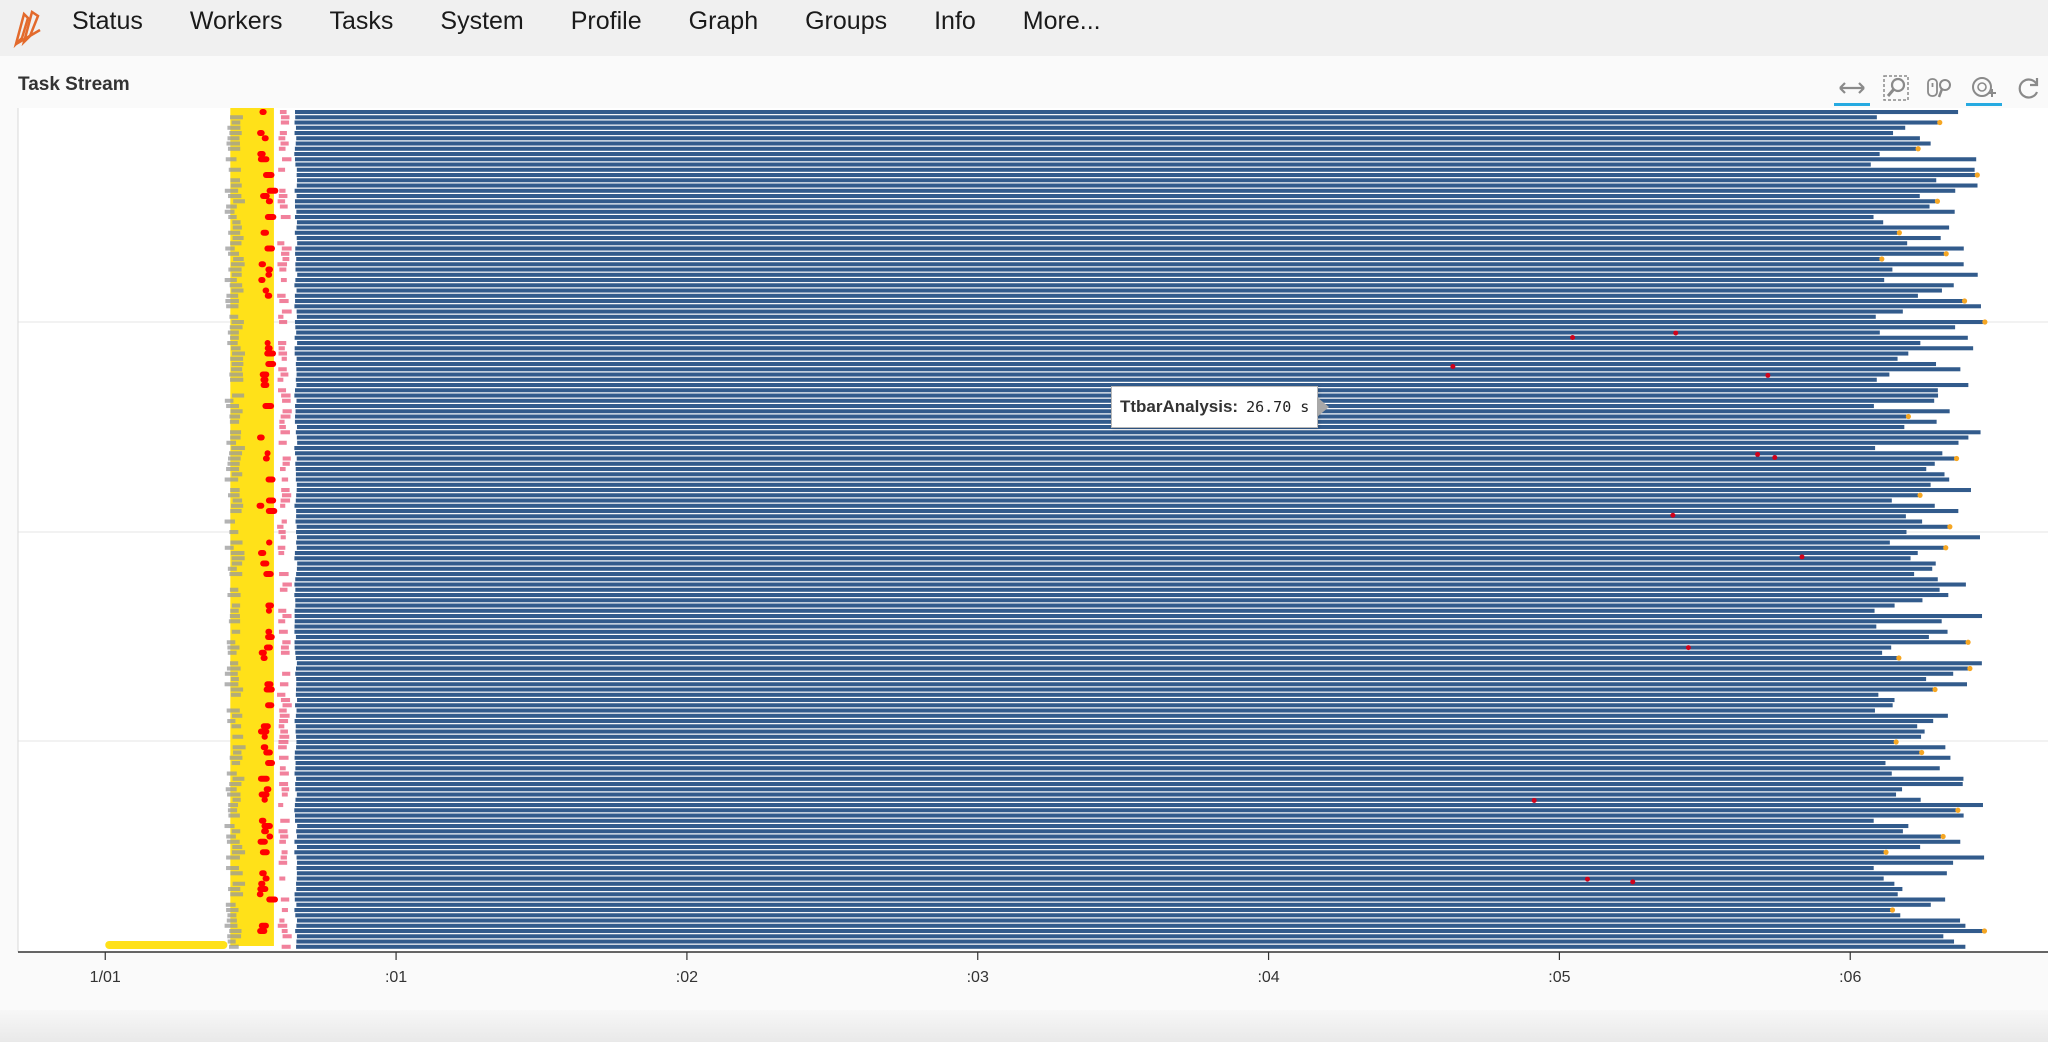 The image size is (2048, 1042). Describe the element at coordinates (1179, 406) in the screenshot. I see `tooltip-label: TtbarAnalysis:` at that location.